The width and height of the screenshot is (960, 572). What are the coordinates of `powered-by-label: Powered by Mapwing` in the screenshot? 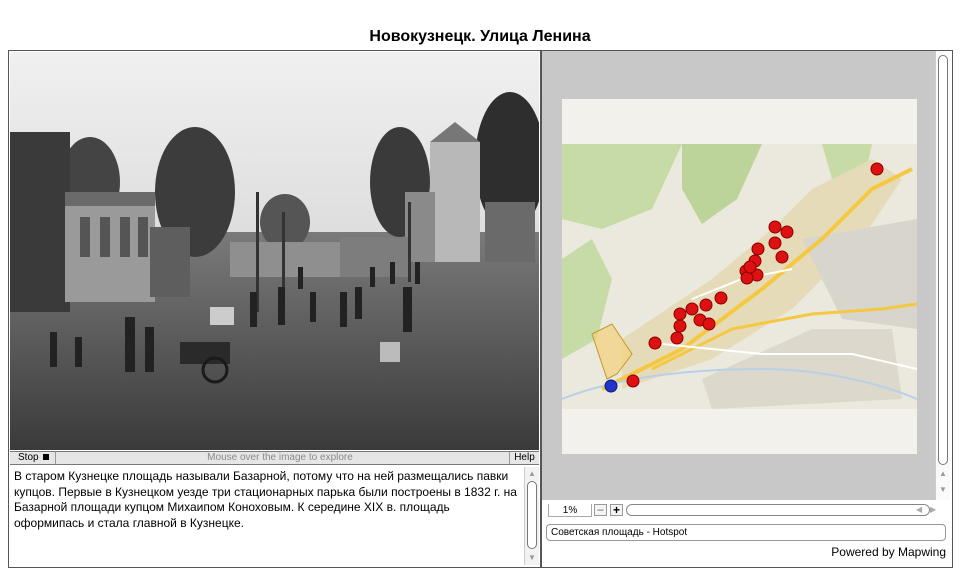 It's located at (888, 552).